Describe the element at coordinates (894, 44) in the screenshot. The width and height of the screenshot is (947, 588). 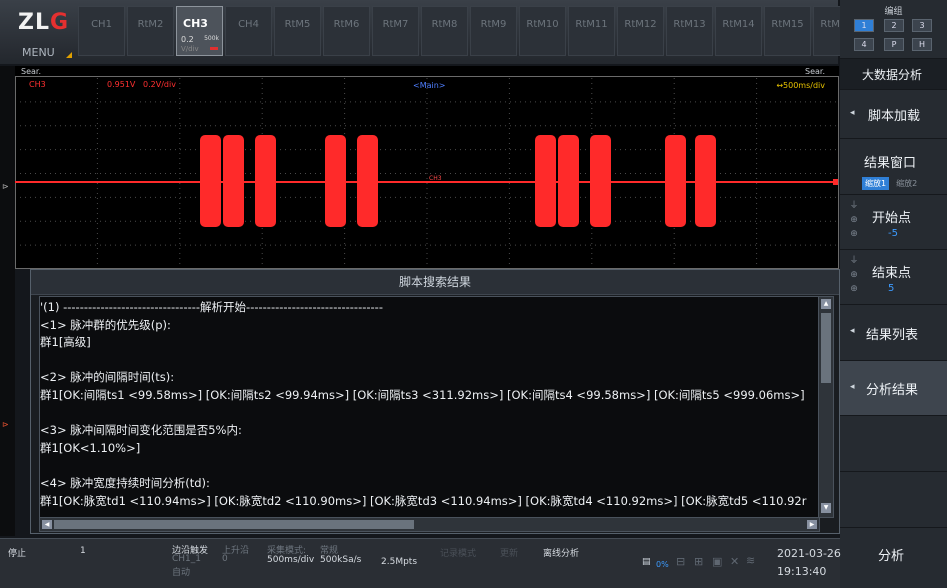
I see `group-button-p: P` at that location.